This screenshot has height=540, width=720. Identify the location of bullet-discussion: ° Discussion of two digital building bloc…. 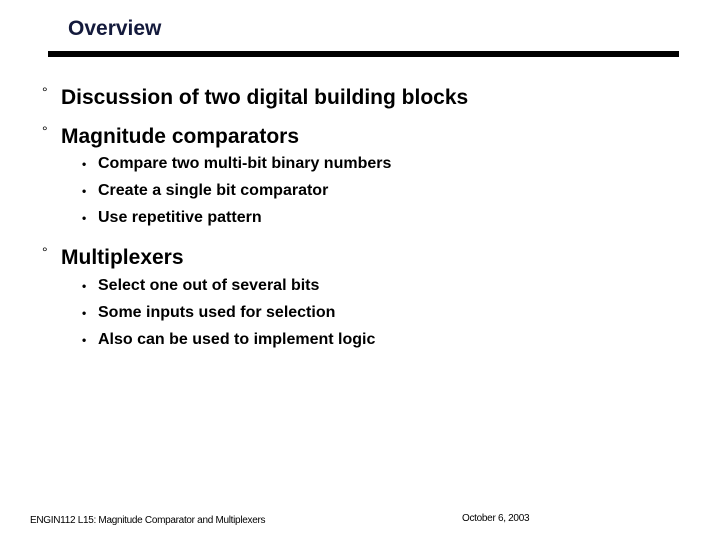
(255, 97).